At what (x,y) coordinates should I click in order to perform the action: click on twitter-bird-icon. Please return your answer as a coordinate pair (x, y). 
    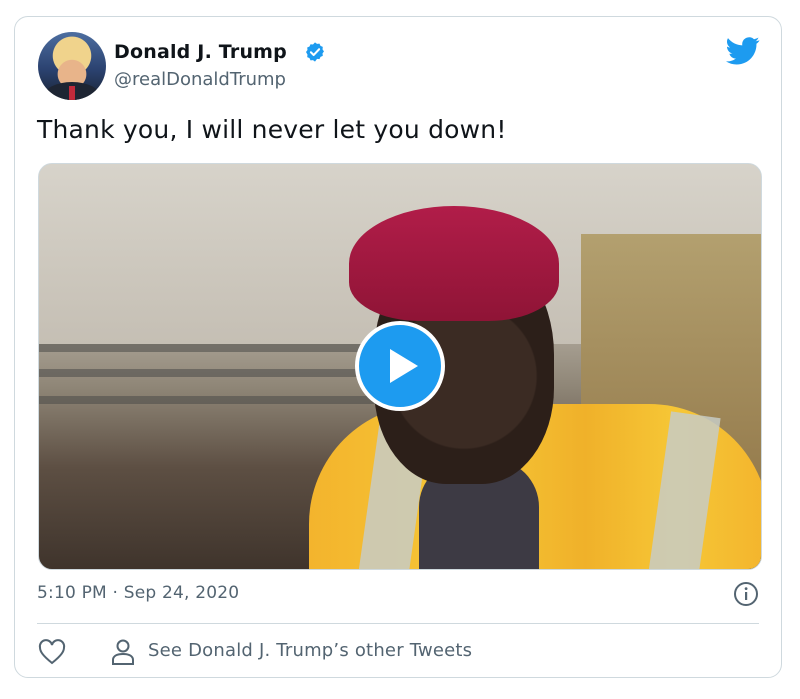
    Looking at the image, I should click on (743, 51).